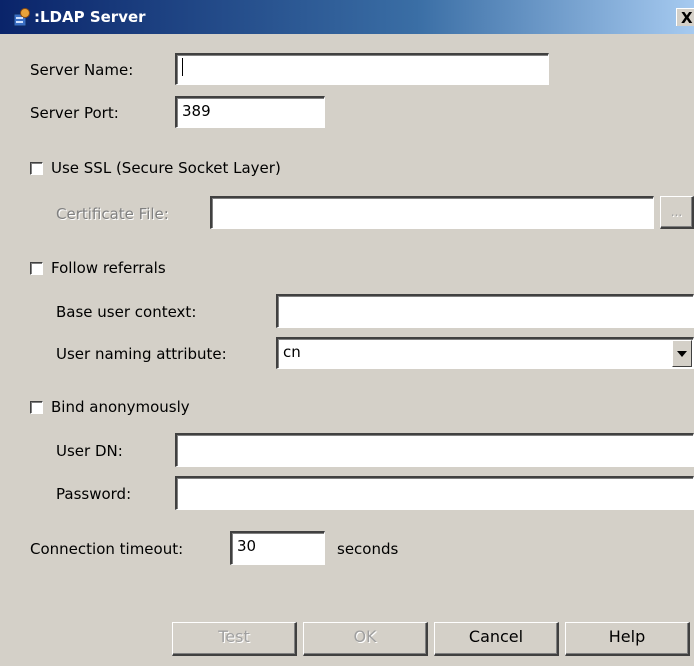 This screenshot has height=666, width=694. I want to click on connection-timeout-label: Connection timeout:, so click(107, 549).